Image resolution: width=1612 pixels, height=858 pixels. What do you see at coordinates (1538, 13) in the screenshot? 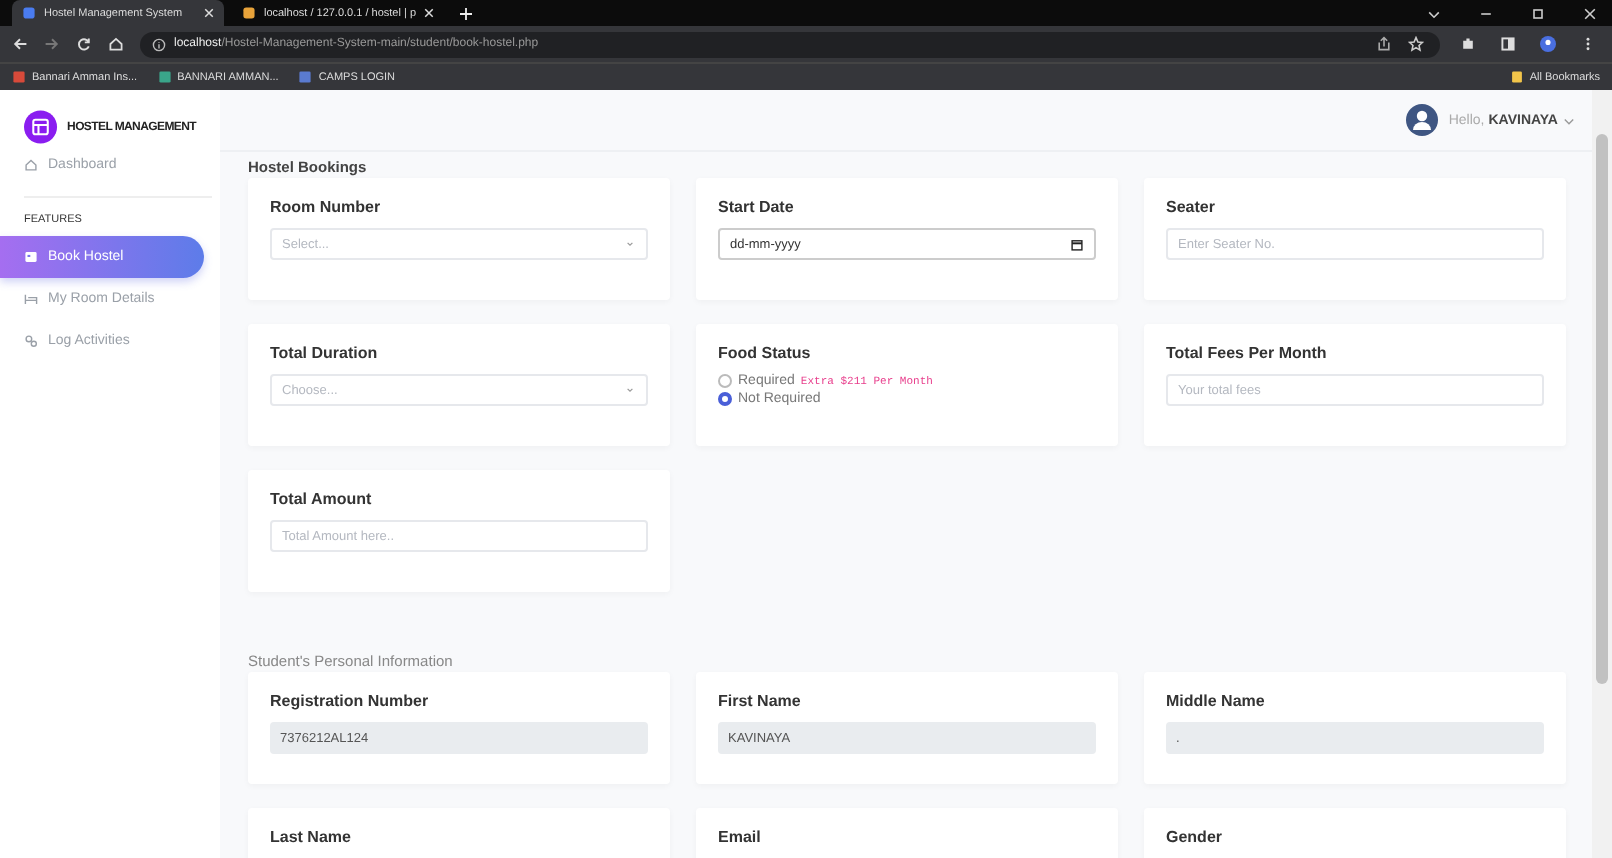
I see `restore-icon` at bounding box center [1538, 13].